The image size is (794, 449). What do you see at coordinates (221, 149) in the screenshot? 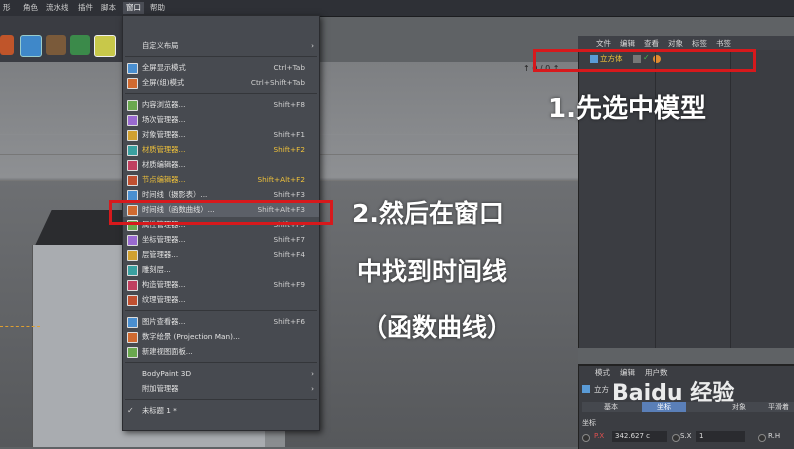
I see `menu-item: 材质管理器... Shift+F2` at bounding box center [221, 149].